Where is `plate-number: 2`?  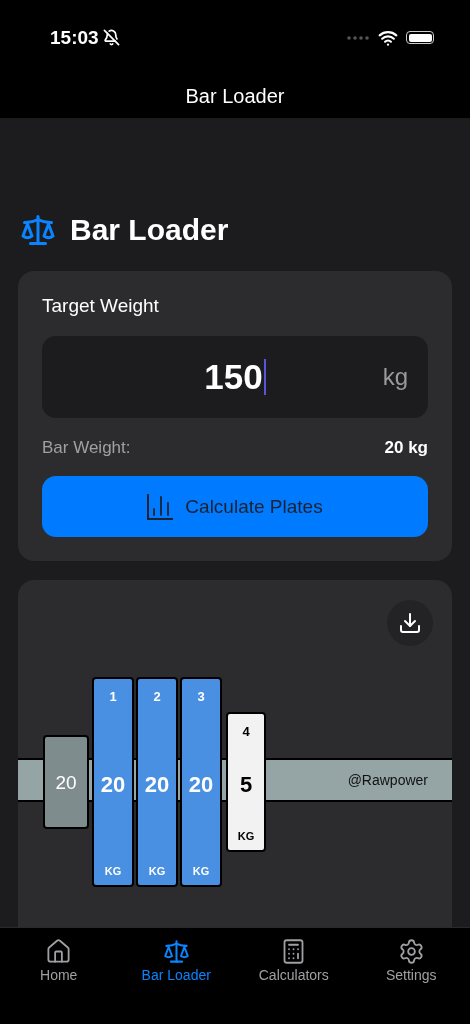 plate-number: 2 is located at coordinates (157, 696).